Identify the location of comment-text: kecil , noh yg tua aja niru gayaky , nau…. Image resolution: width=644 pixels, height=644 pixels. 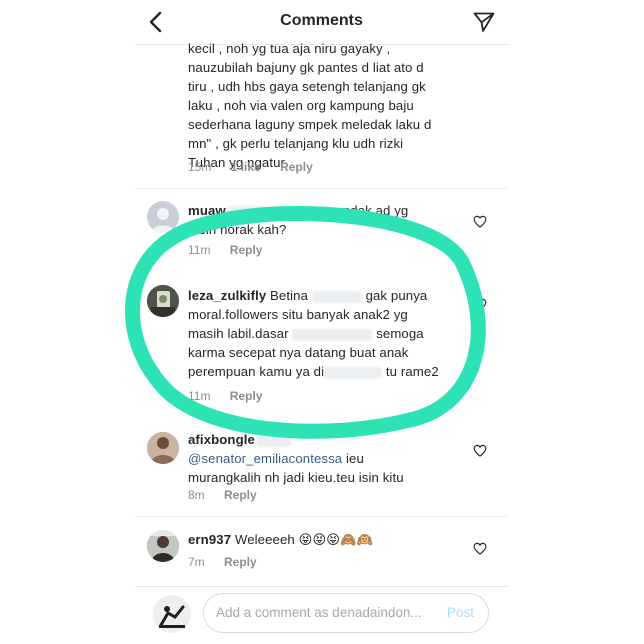
(310, 105).